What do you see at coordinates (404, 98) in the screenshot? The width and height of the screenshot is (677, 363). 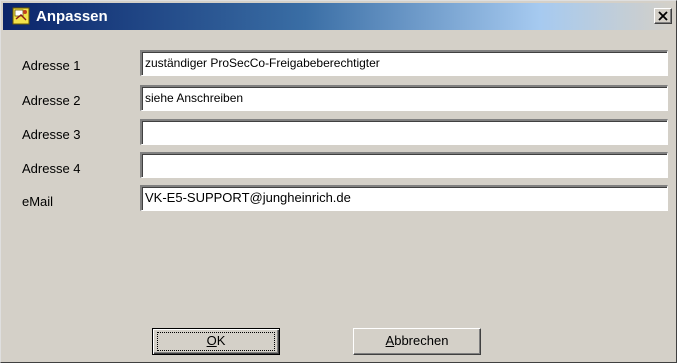 I see `address-2-input: siehe Anschreiben` at bounding box center [404, 98].